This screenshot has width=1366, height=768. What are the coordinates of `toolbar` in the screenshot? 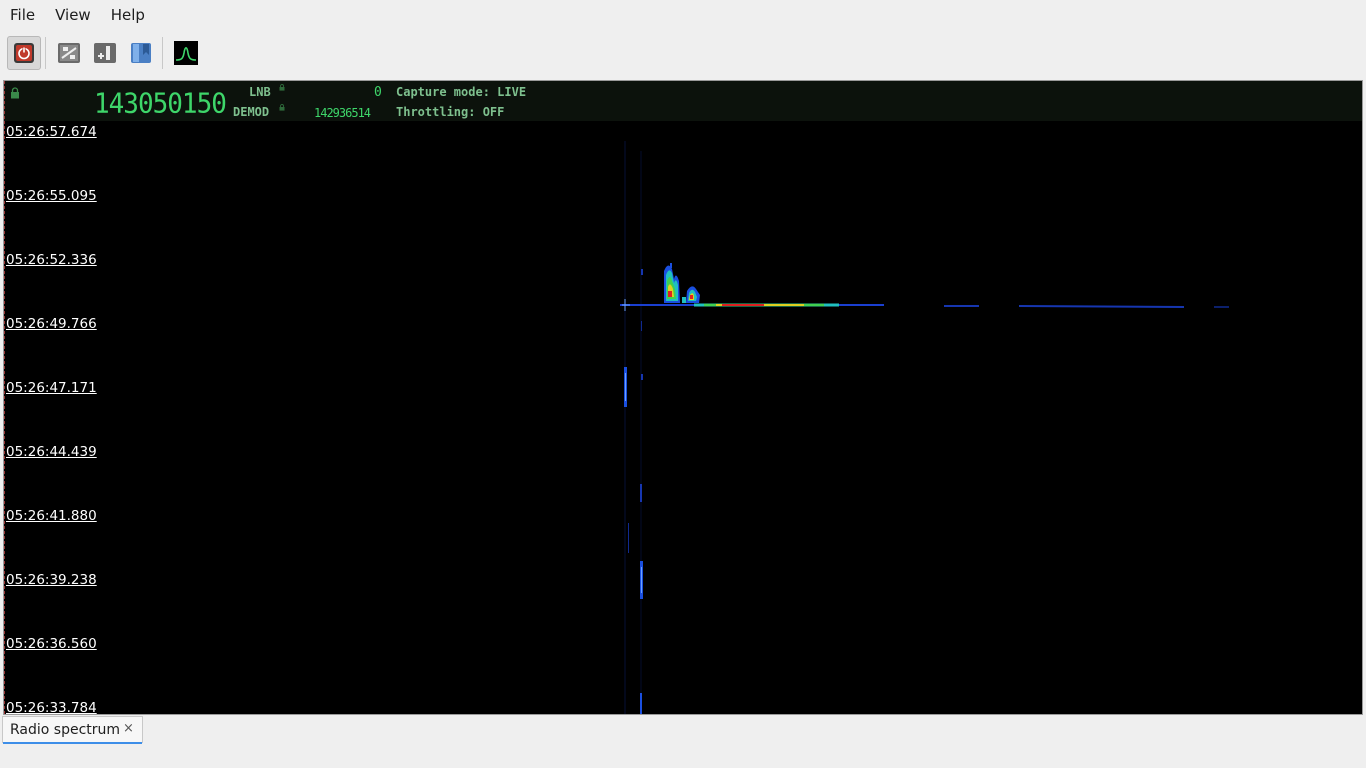 It's located at (683, 53).